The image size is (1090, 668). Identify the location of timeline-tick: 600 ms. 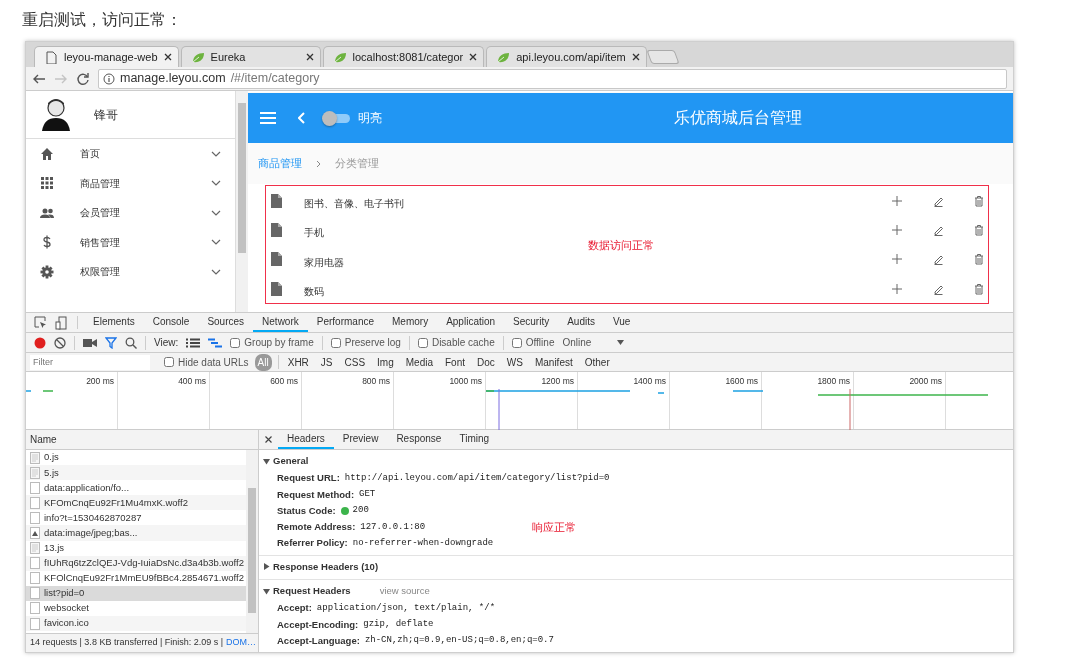
(284, 381).